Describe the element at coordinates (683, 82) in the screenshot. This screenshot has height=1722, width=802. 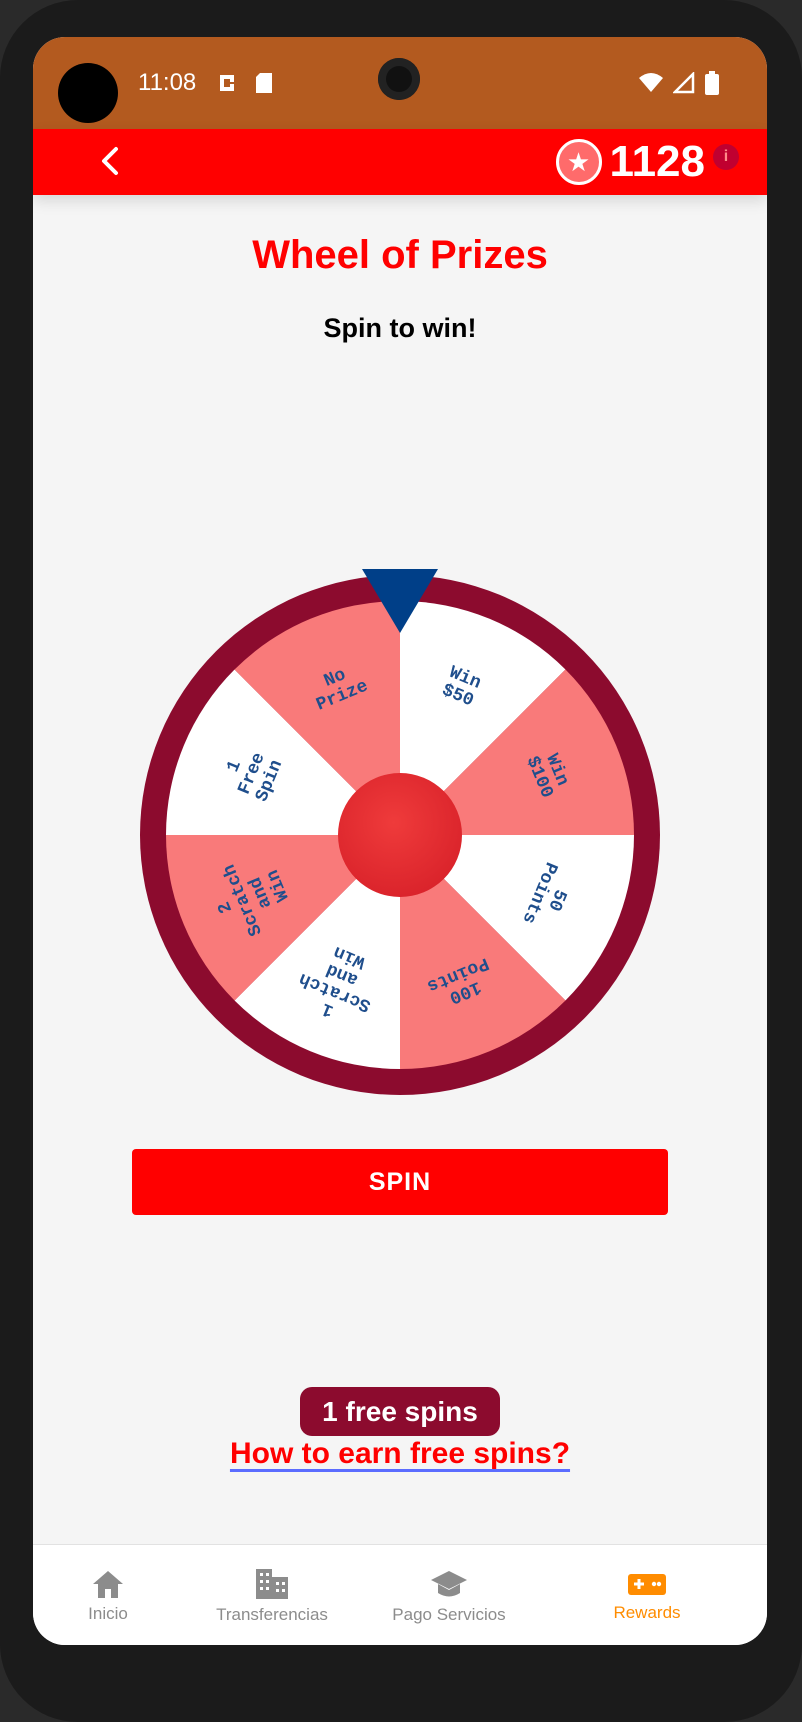
I see `signal-icon` at that location.